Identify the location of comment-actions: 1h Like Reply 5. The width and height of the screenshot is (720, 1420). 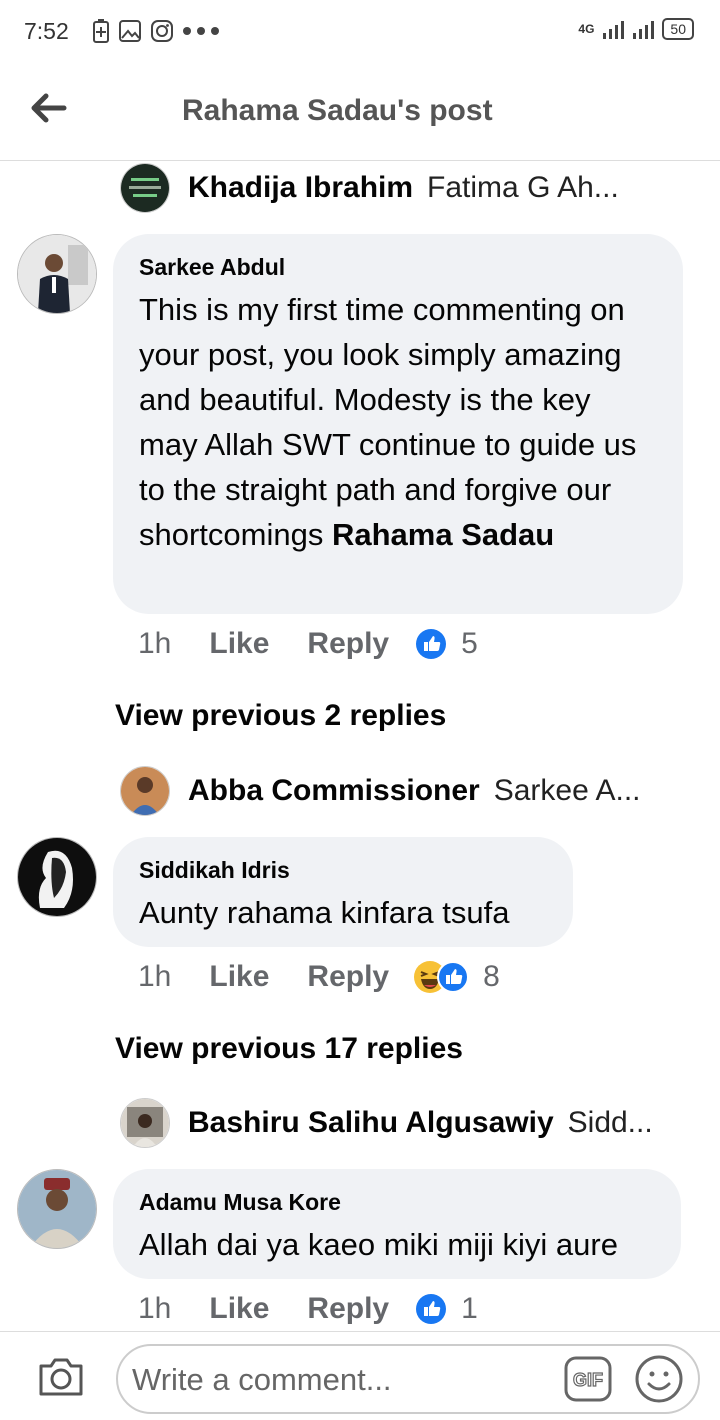
(308, 644).